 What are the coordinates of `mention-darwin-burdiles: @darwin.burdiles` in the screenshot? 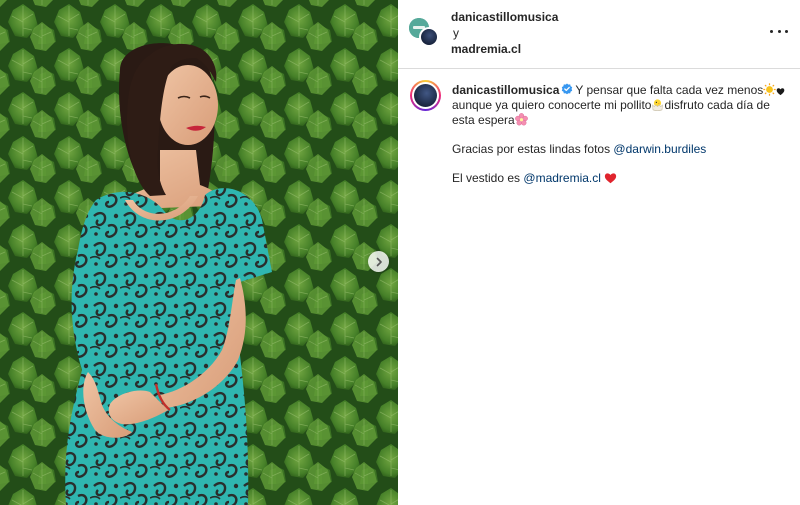 It's located at (659, 149).